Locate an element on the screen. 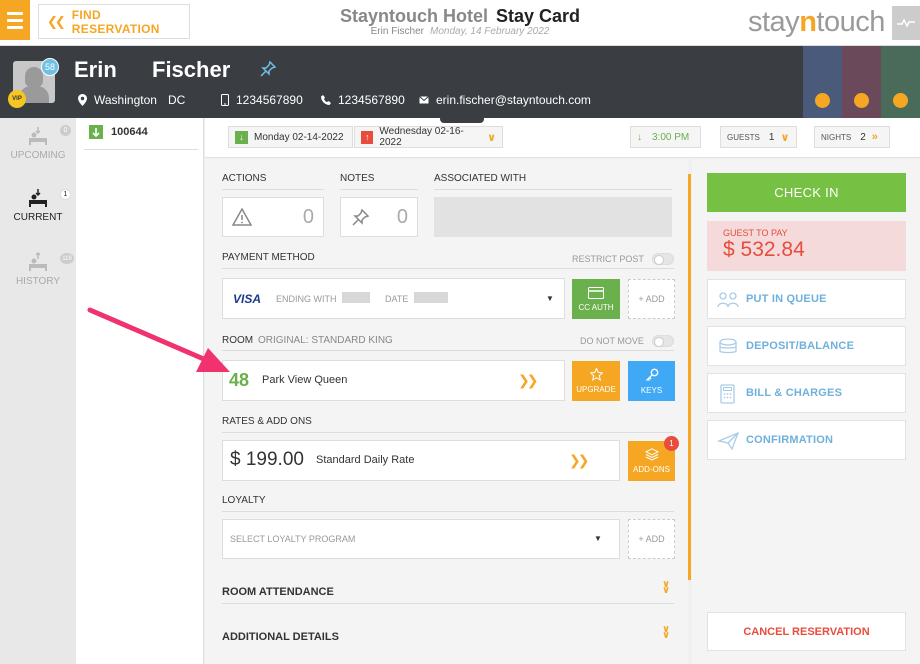  warning-icon is located at coordinates (242, 217).